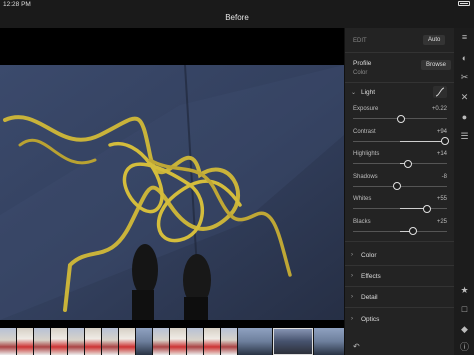  I want to click on crop-icon: ✂, so click(464, 77).